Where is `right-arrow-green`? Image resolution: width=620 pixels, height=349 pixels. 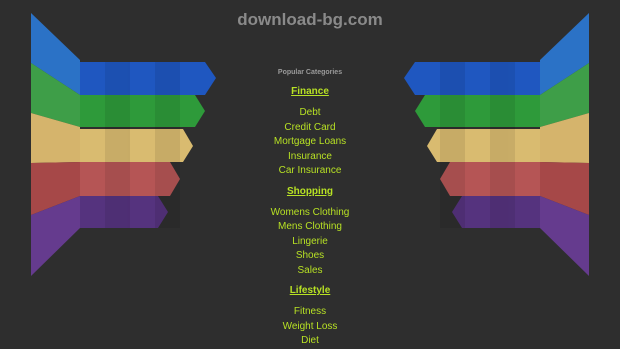 right-arrow-green is located at coordinates (477, 111).